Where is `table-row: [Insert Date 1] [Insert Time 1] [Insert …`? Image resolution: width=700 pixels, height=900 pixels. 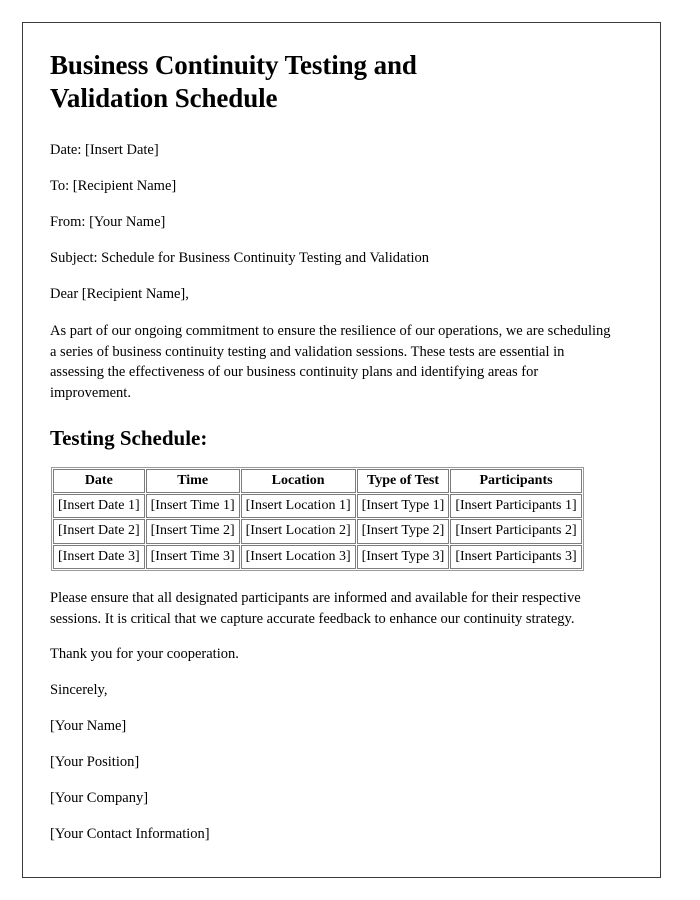 table-row: [Insert Date 1] [Insert Time 1] [Insert … is located at coordinates (317, 506).